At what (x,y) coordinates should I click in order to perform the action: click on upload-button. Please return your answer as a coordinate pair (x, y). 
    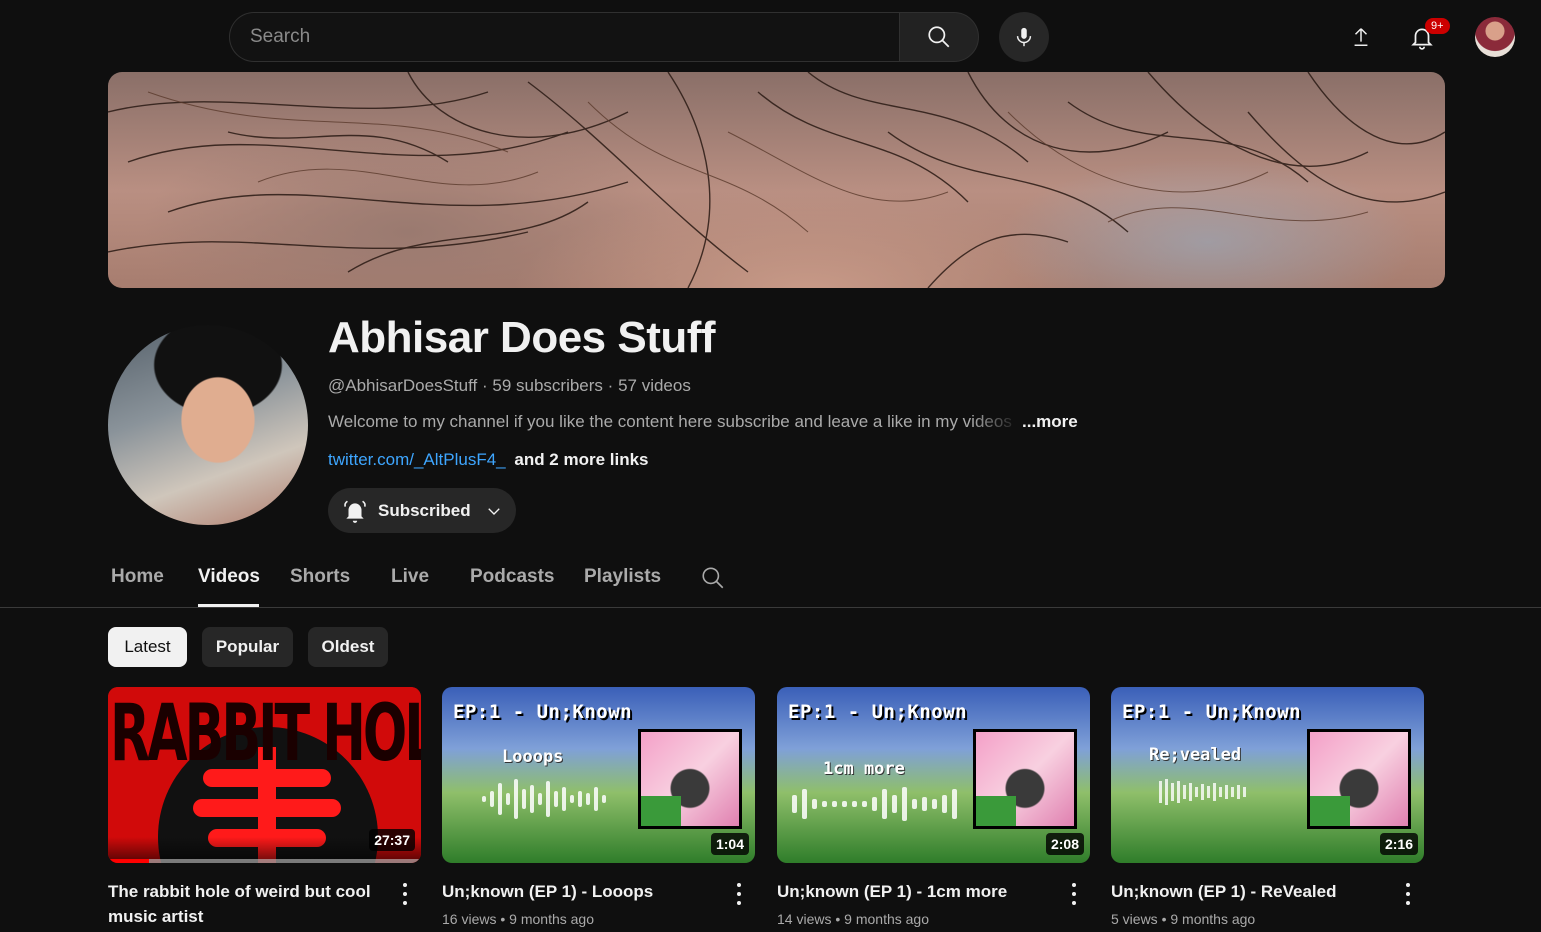
    Looking at the image, I should click on (1361, 37).